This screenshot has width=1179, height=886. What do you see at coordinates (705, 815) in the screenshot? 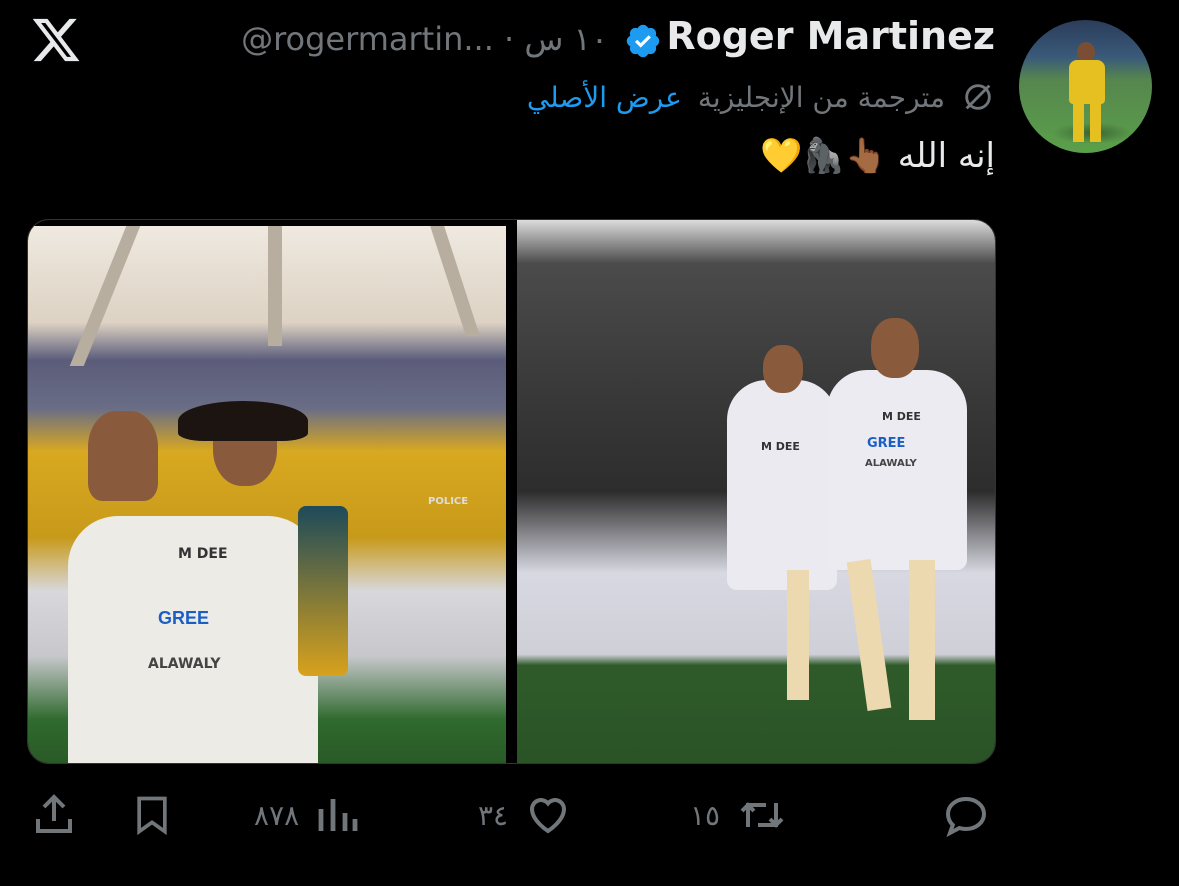
I see `retweets-count: ١٥` at bounding box center [705, 815].